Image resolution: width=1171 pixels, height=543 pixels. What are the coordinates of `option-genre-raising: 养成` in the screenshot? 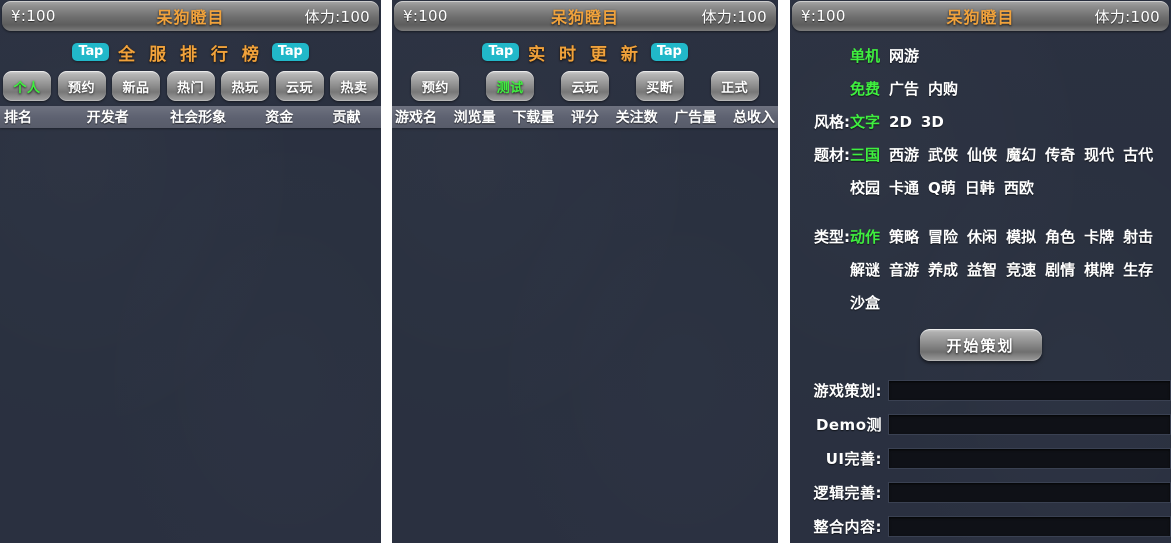 It's located at (943, 269).